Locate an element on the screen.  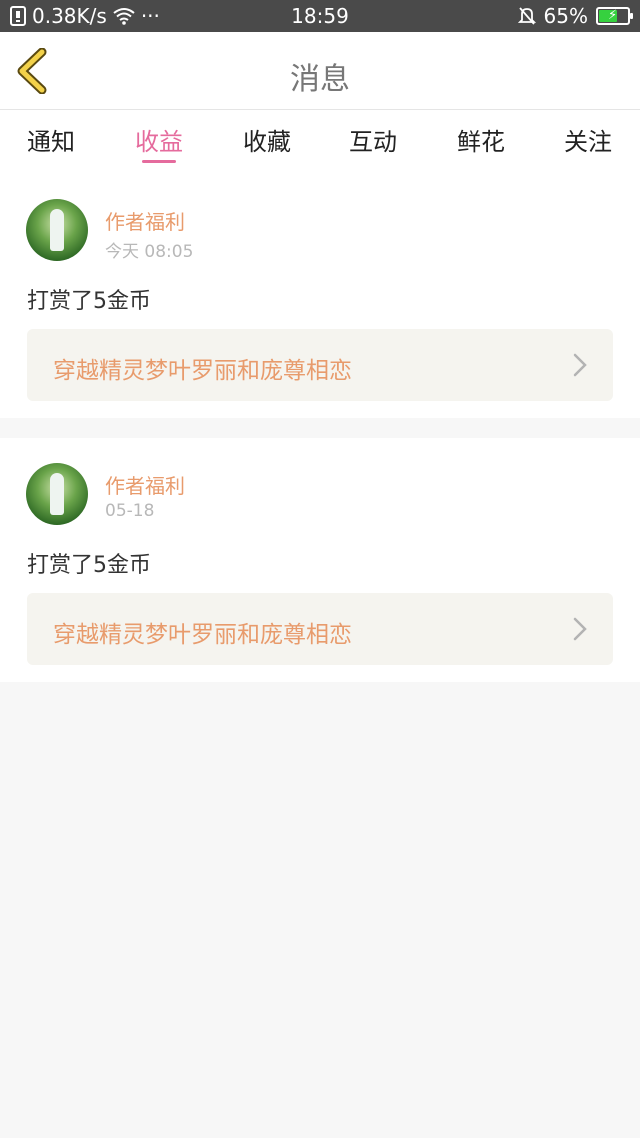
battery-icon: ⚡ is located at coordinates (614, 16).